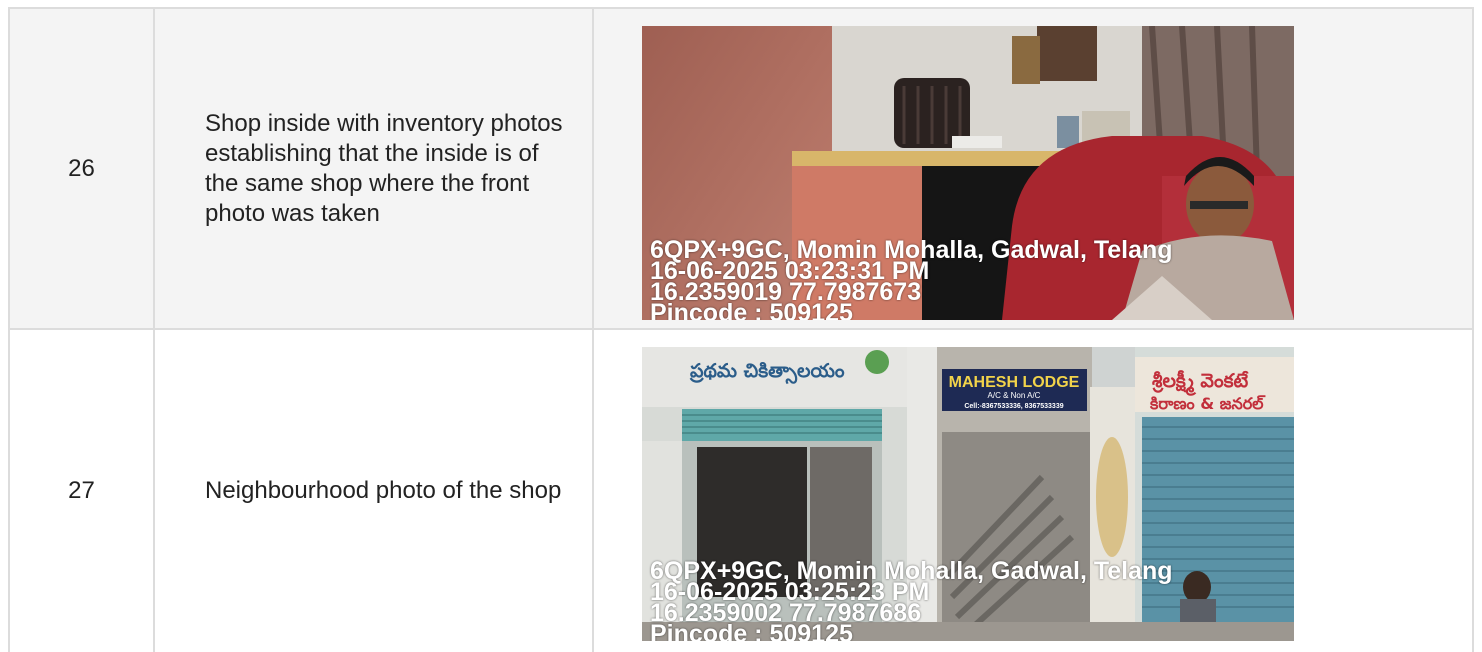 The width and height of the screenshot is (1482, 652). I want to click on row-number-text: 27, so click(81, 490).